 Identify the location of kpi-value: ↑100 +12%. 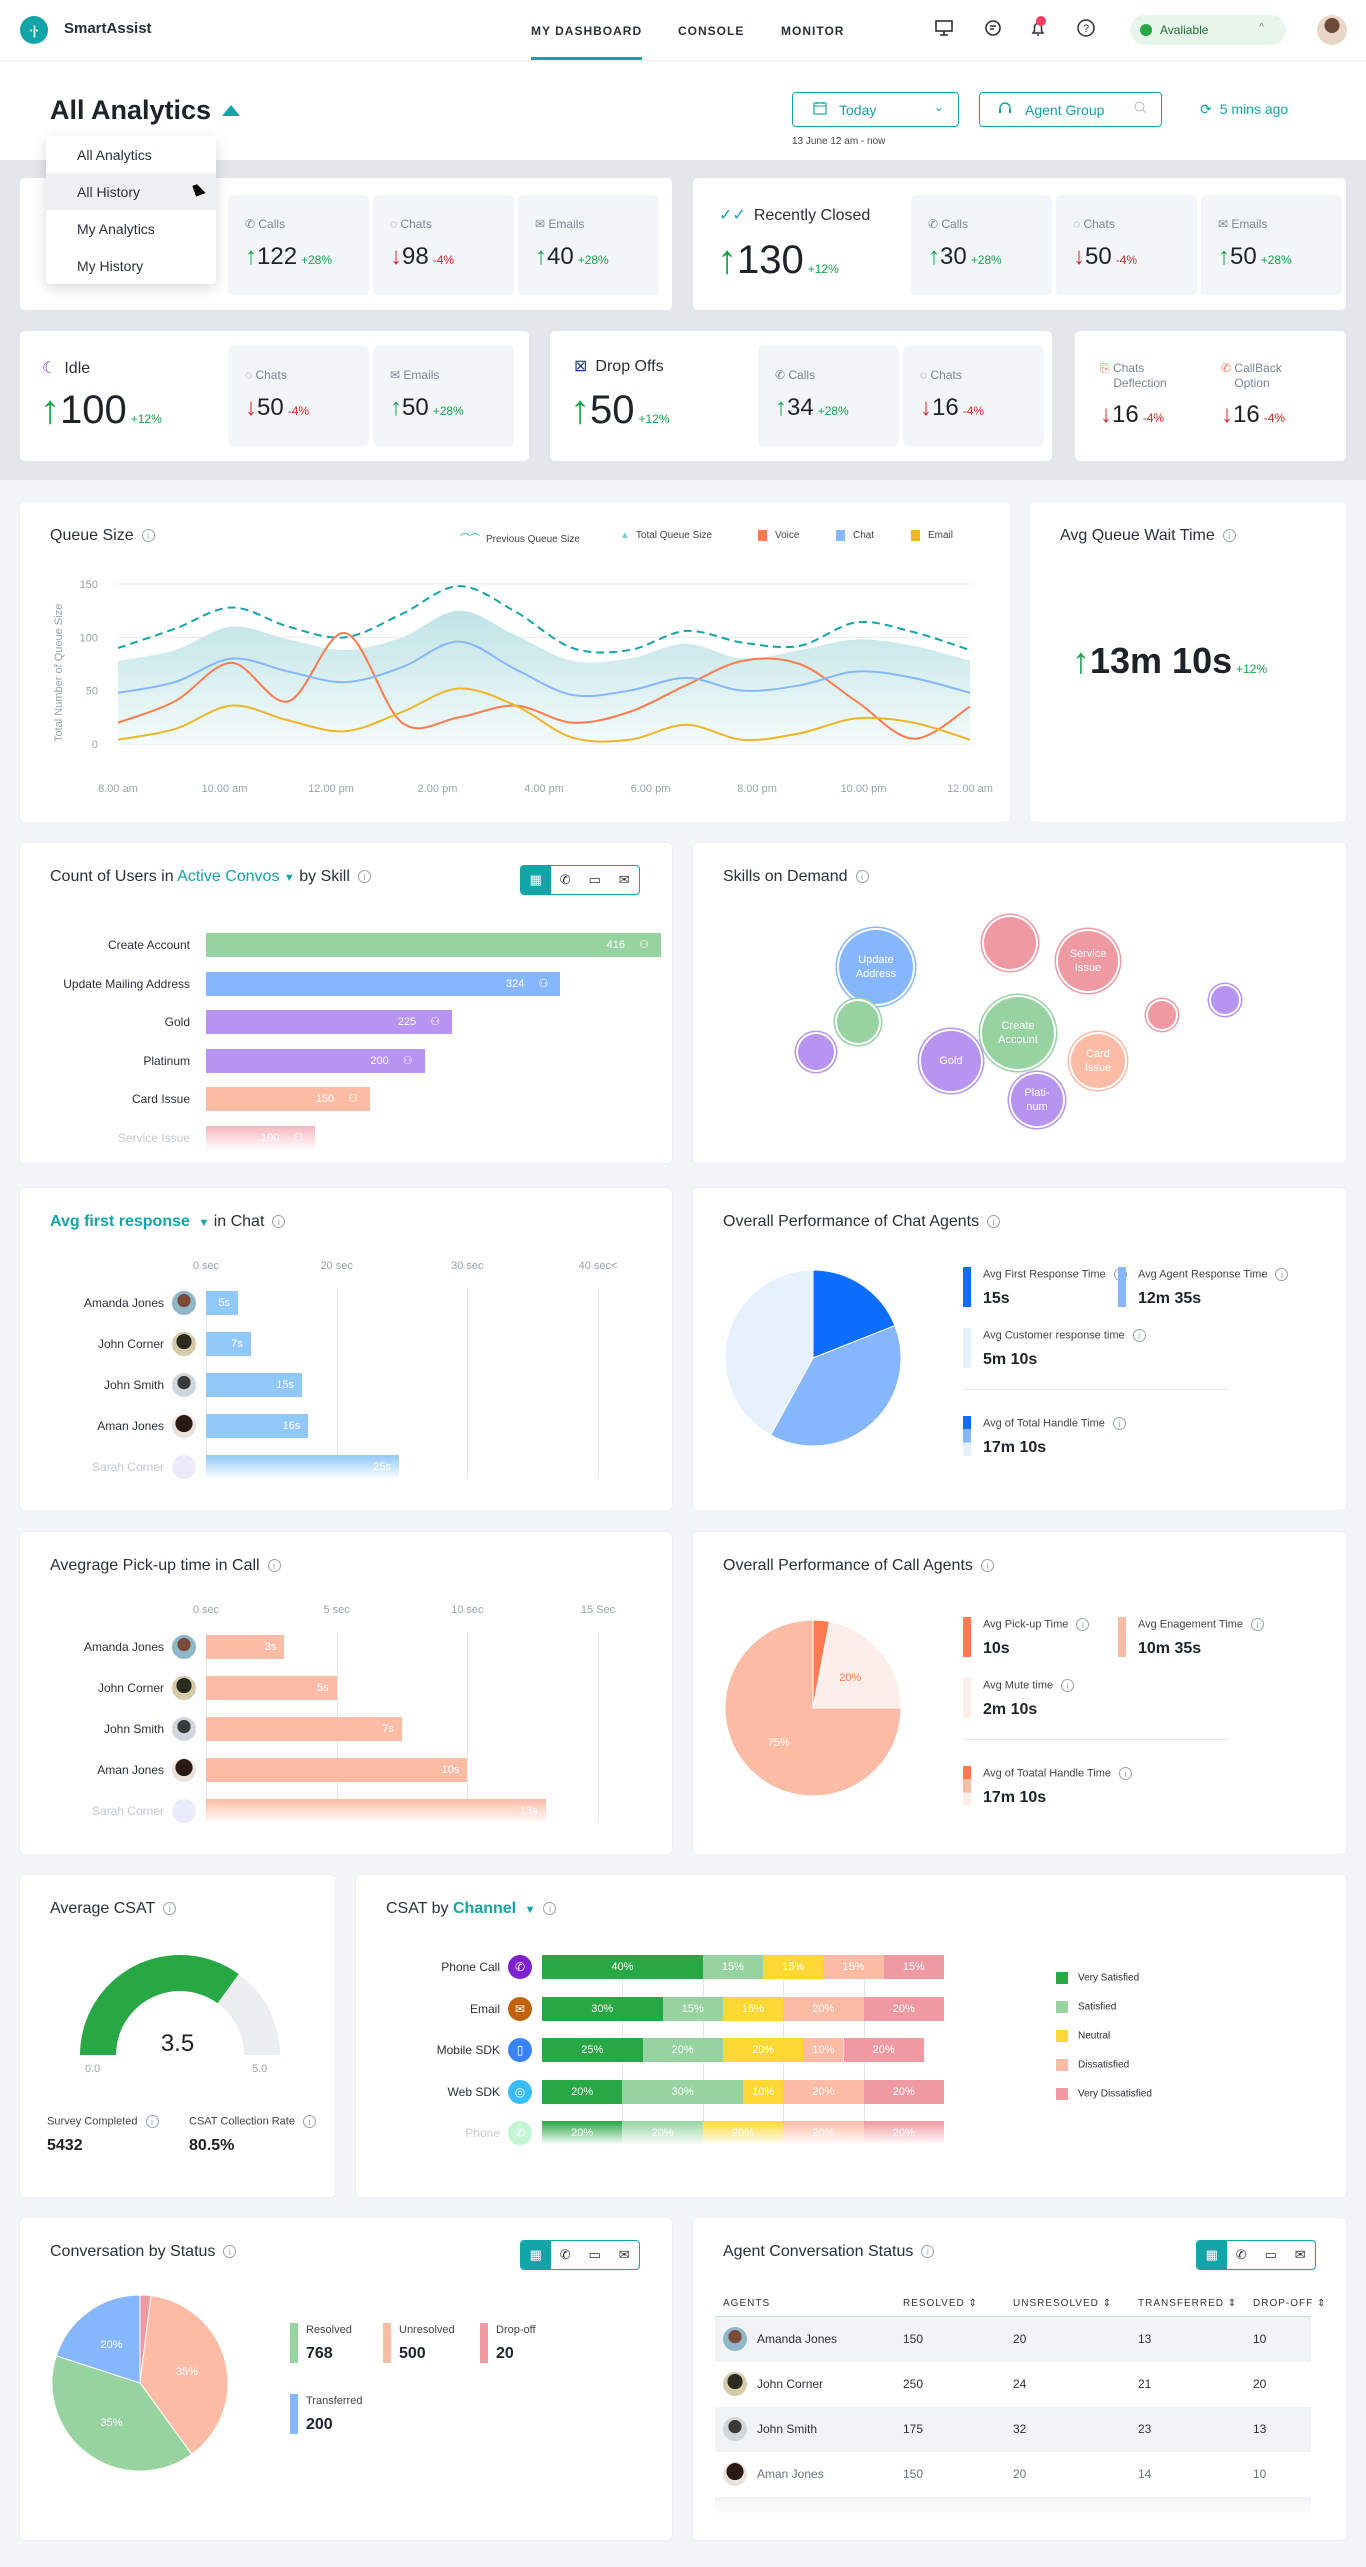
(101, 410).